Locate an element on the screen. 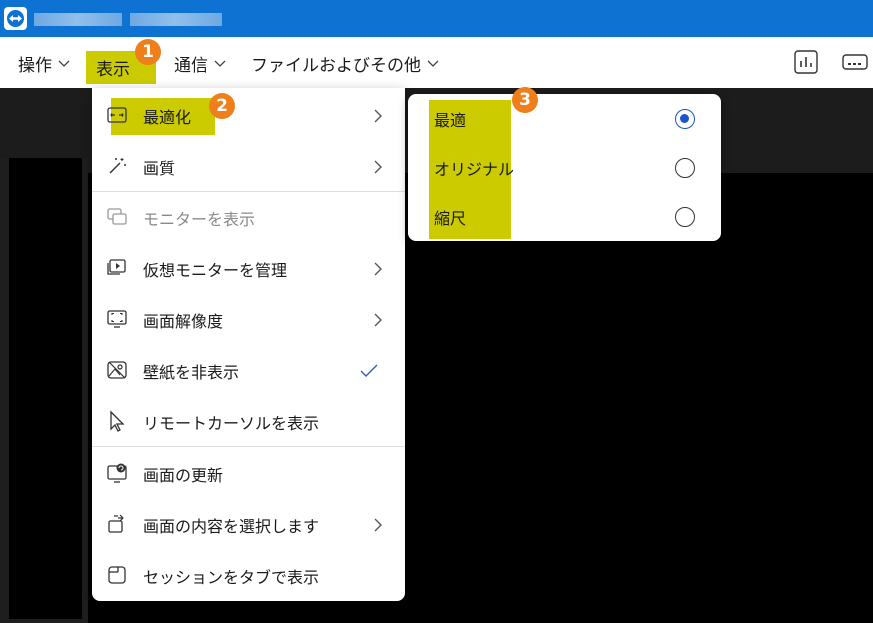  virtual-monitor-icon is located at coordinates (116, 267).